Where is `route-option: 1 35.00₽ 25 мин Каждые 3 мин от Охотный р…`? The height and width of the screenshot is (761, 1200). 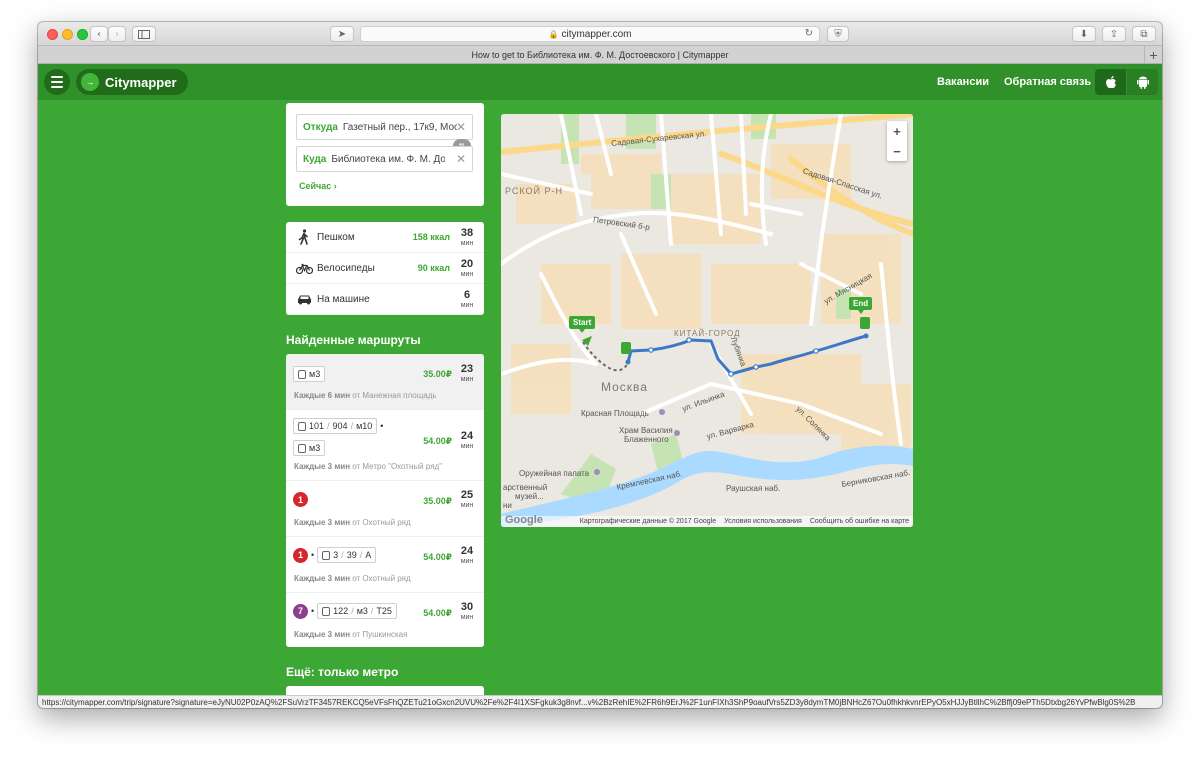
route-option: 1 35.00₽ 25 мин Каждые 3 мин от Охотный р… is located at coordinates (385, 509).